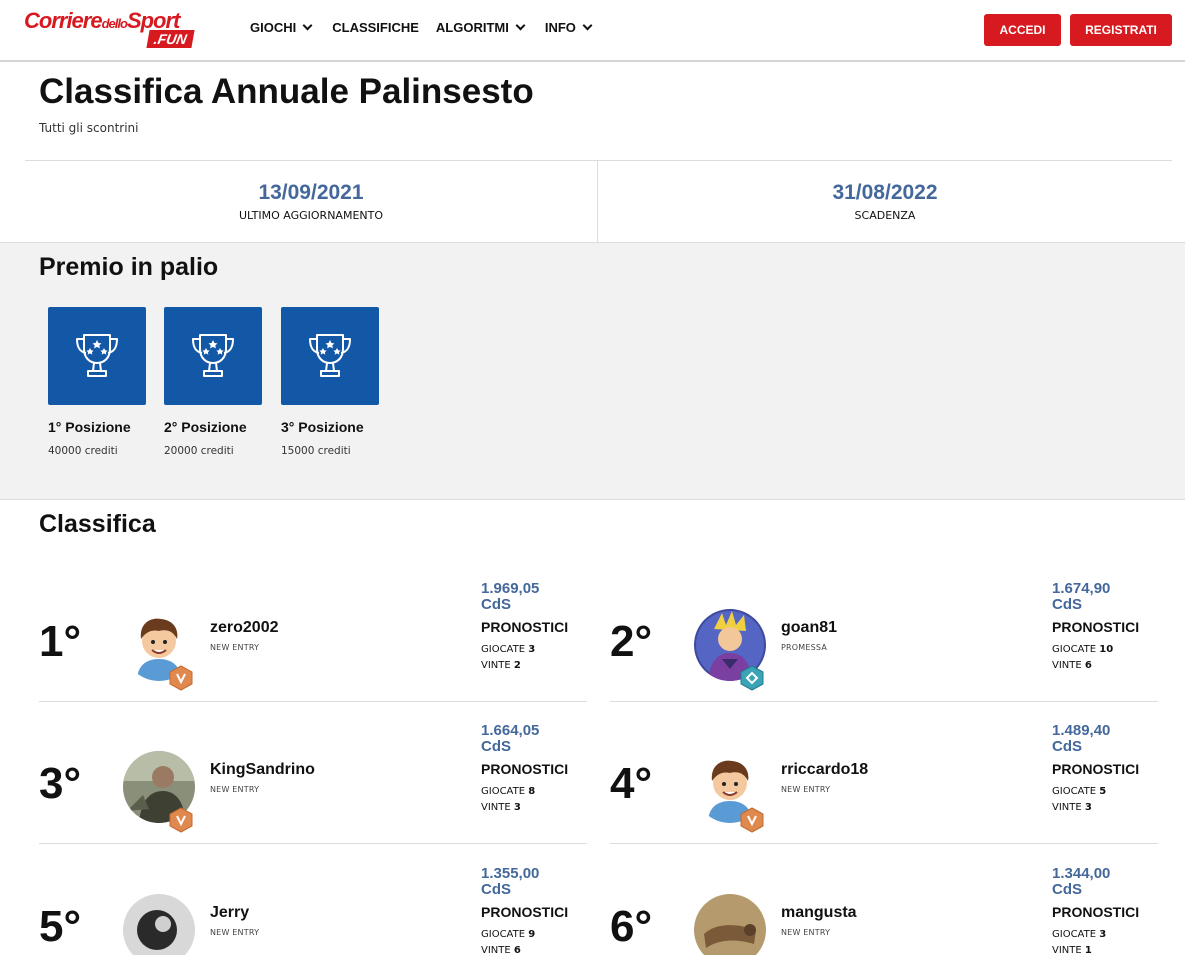  What do you see at coordinates (1022, 30) in the screenshot?
I see `login-button: ACCEDI` at bounding box center [1022, 30].